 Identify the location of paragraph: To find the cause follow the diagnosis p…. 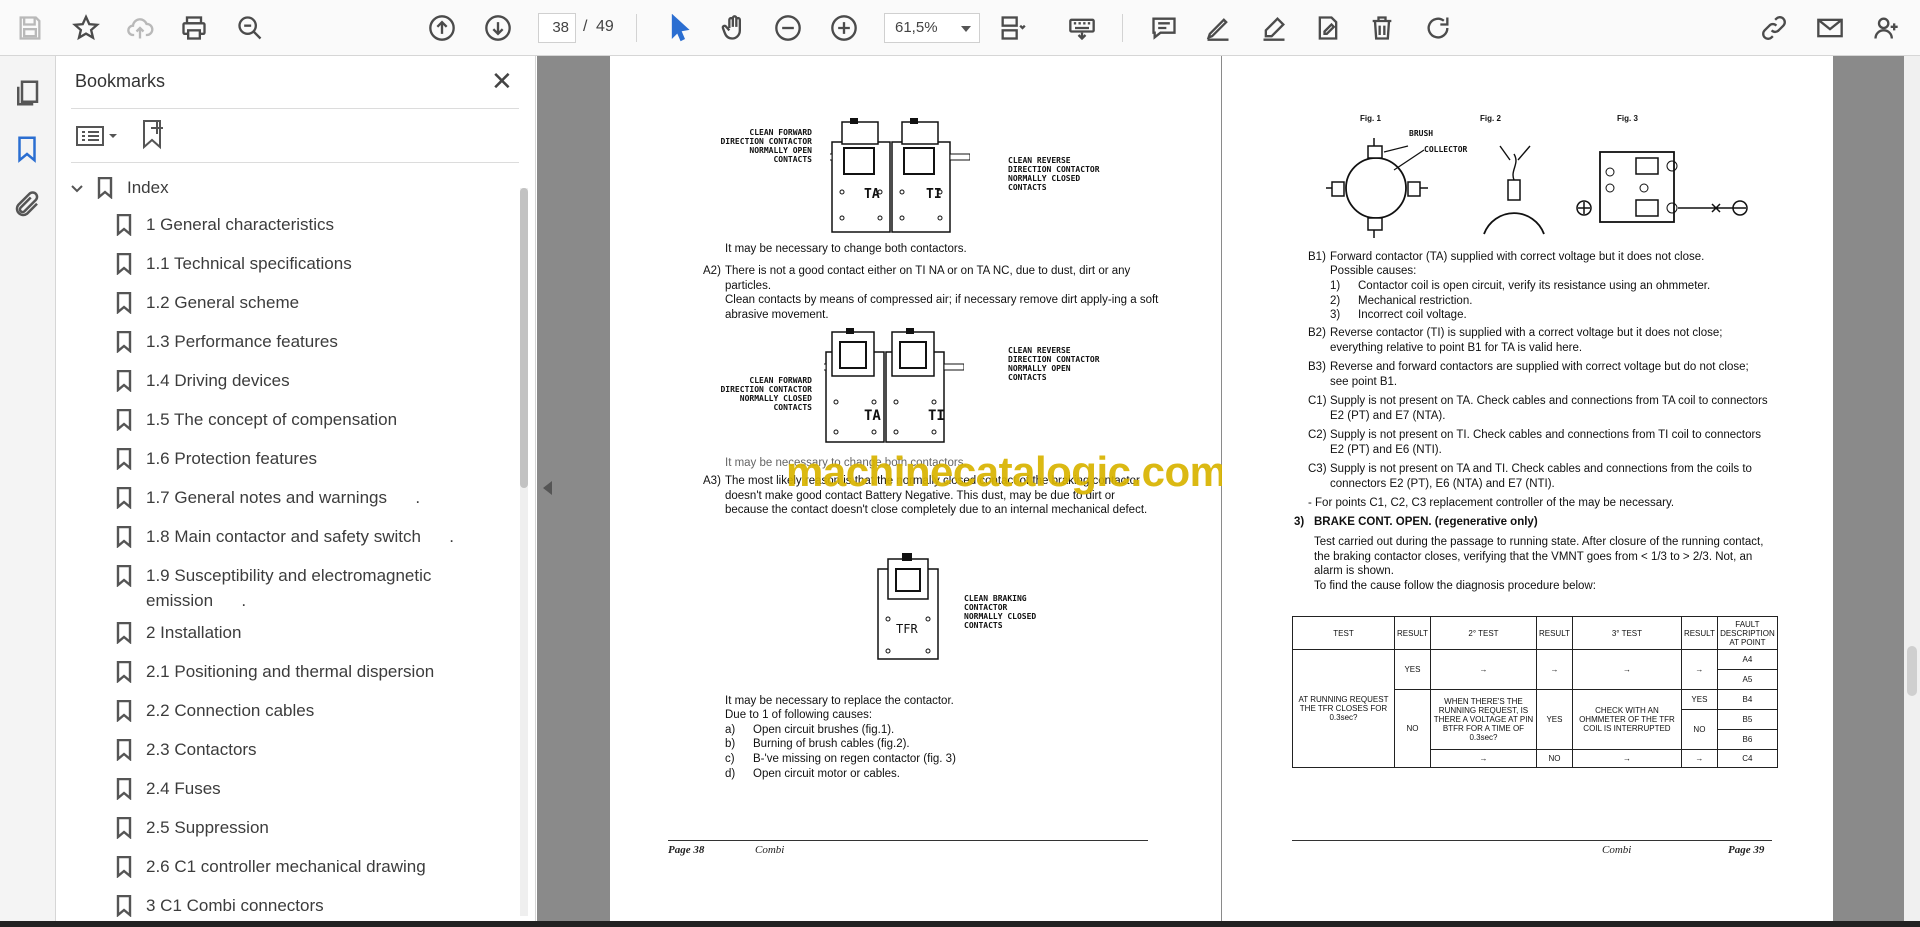
(1455, 586).